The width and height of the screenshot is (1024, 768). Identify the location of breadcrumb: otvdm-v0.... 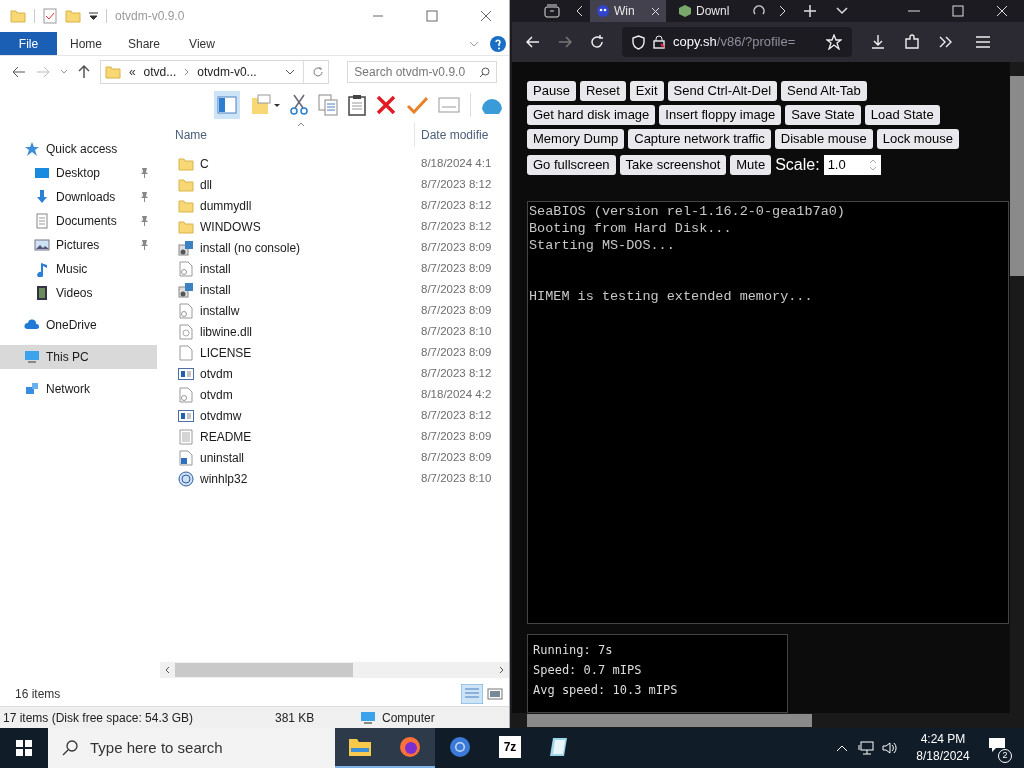
(237, 72).